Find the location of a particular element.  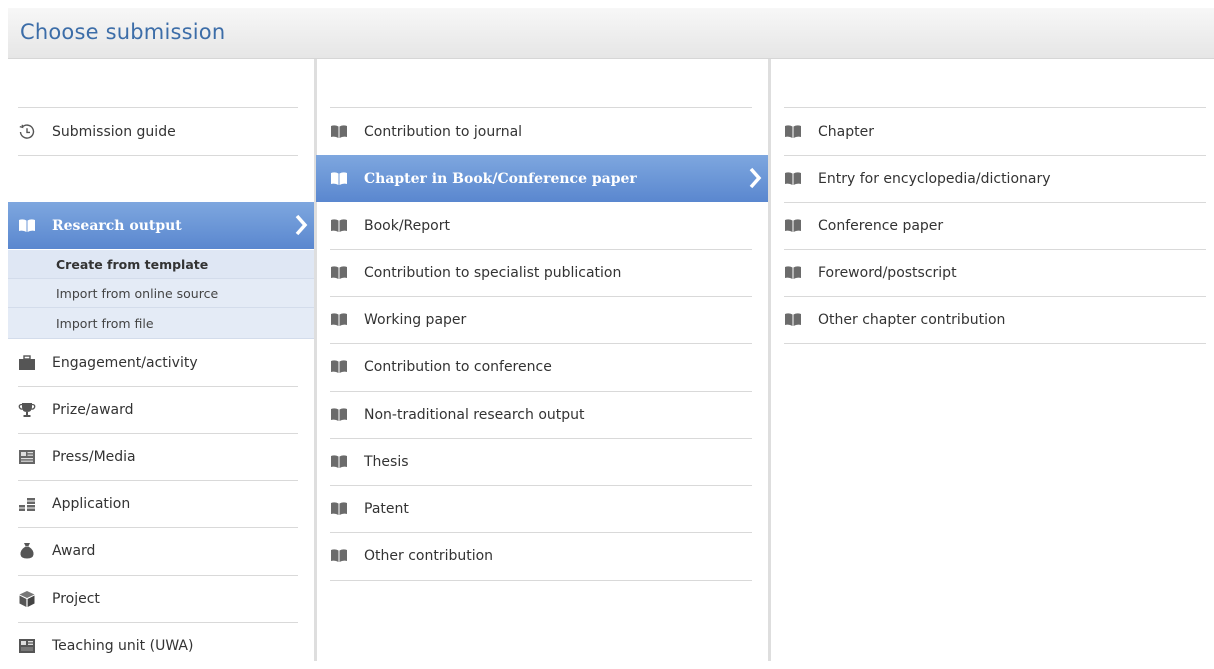

type-chapter-in-book-conference-paper: Chapter in Book/Conference paper is located at coordinates (542, 178).